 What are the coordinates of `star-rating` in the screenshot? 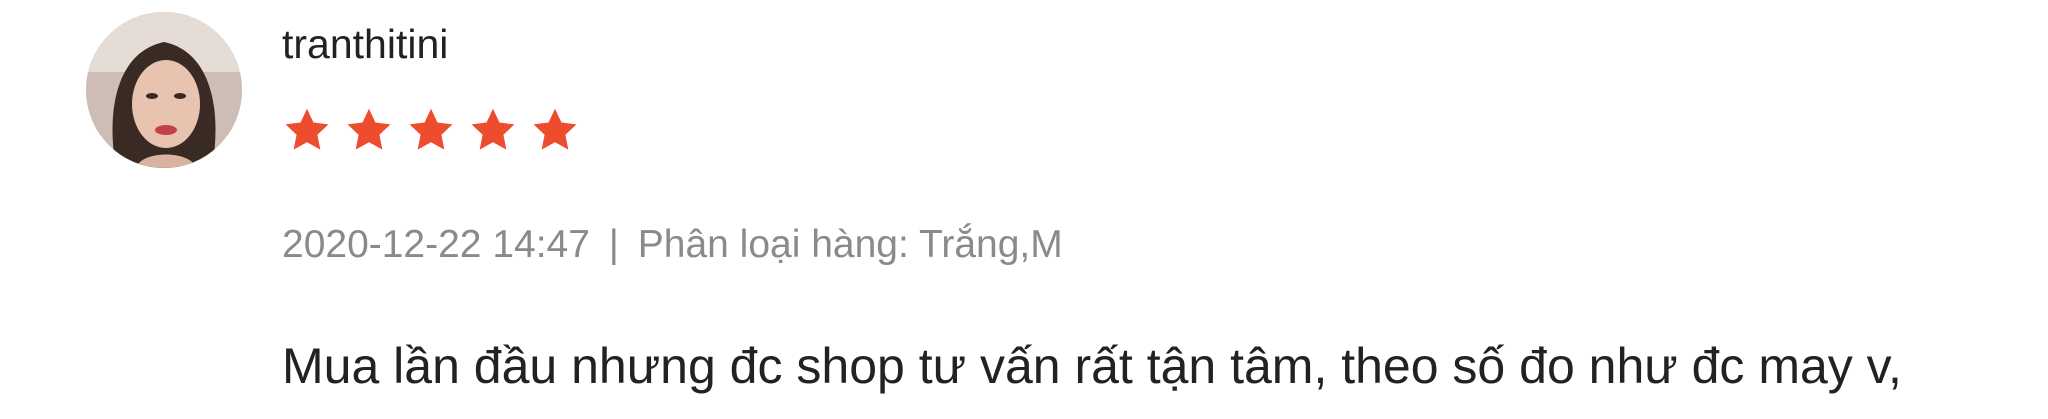 It's located at (431, 130).